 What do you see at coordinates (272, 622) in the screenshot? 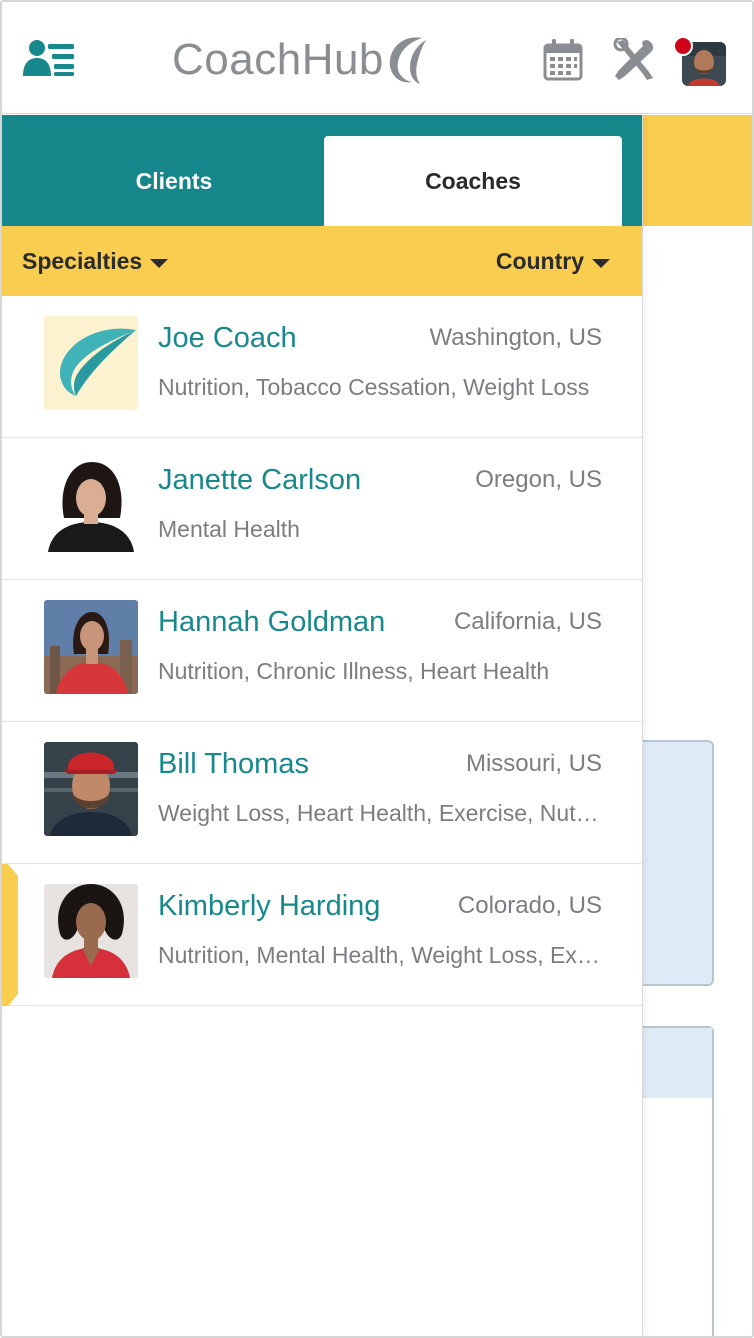
I see `coach-name: Hannah Goldman` at bounding box center [272, 622].